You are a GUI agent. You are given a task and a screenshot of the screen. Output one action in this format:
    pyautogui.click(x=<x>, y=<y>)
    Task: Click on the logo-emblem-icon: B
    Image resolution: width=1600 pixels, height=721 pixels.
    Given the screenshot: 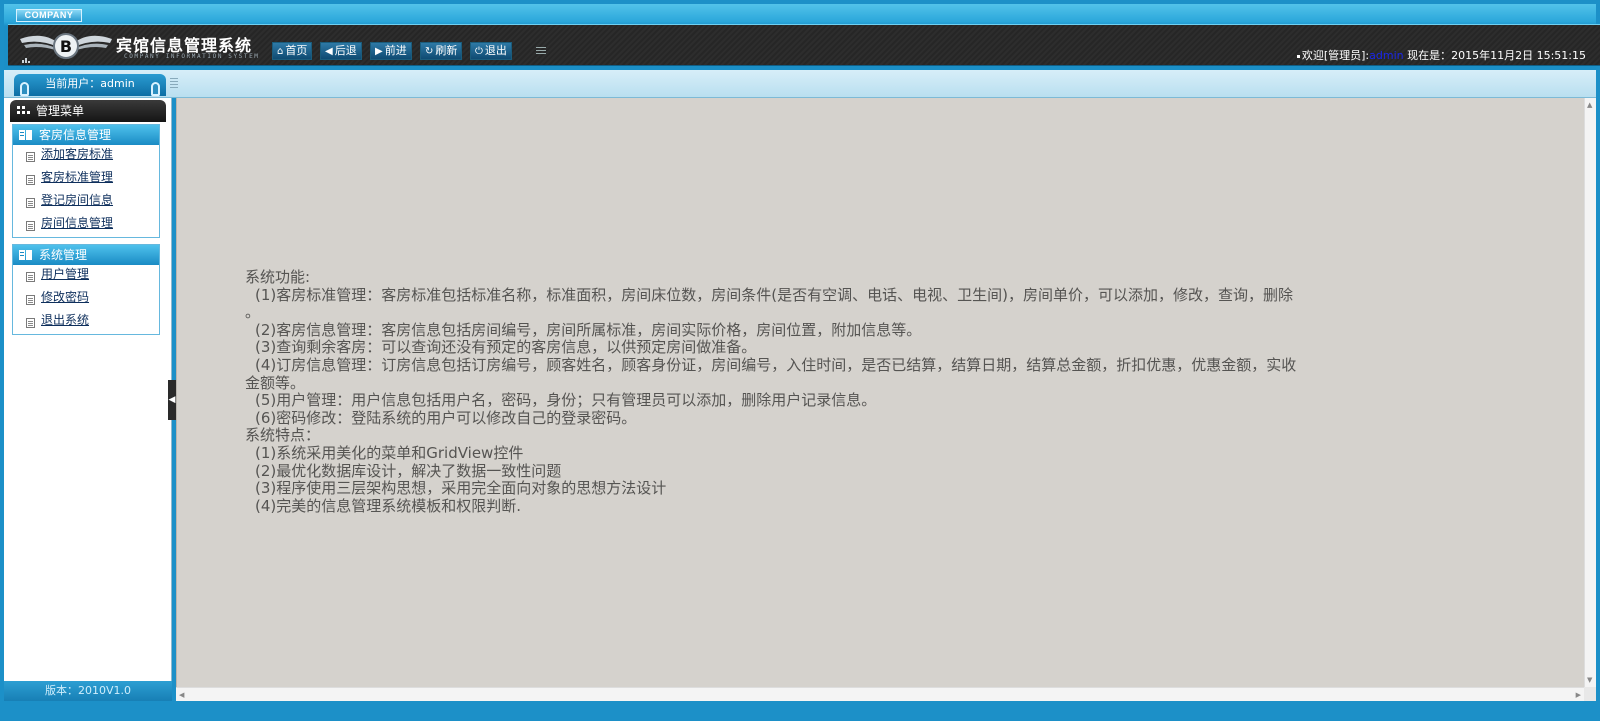 What is the action you would take?
    pyautogui.click(x=66, y=46)
    